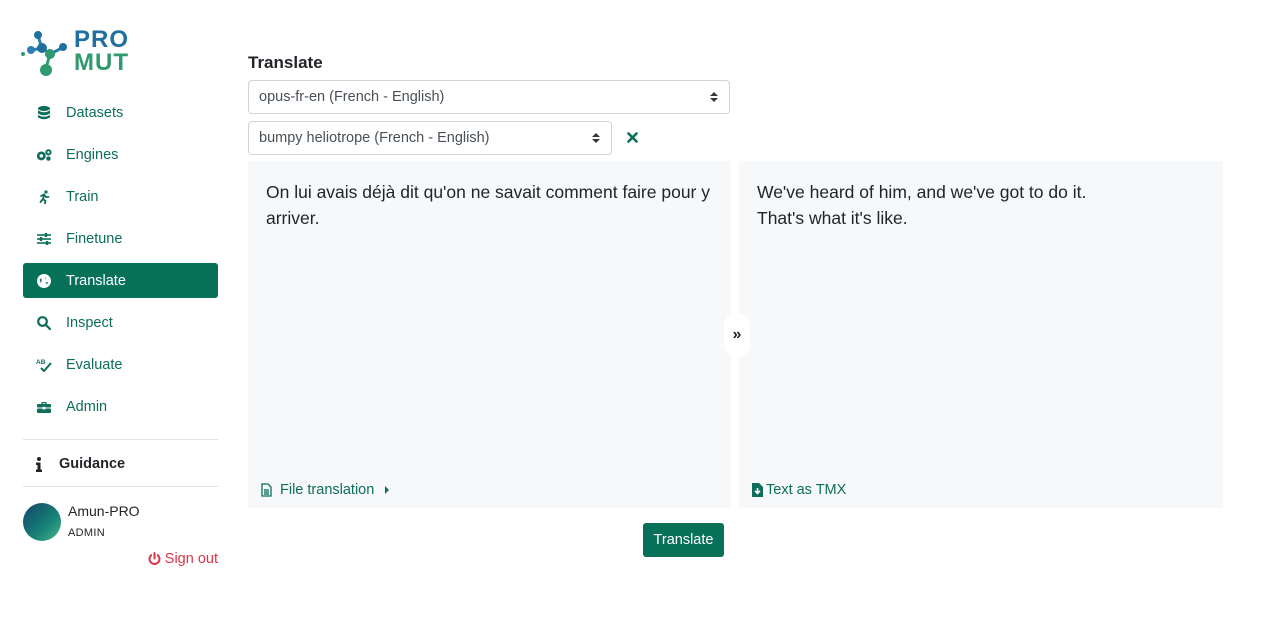  I want to click on sidebar-item-datasets: Datasets, so click(120, 112).